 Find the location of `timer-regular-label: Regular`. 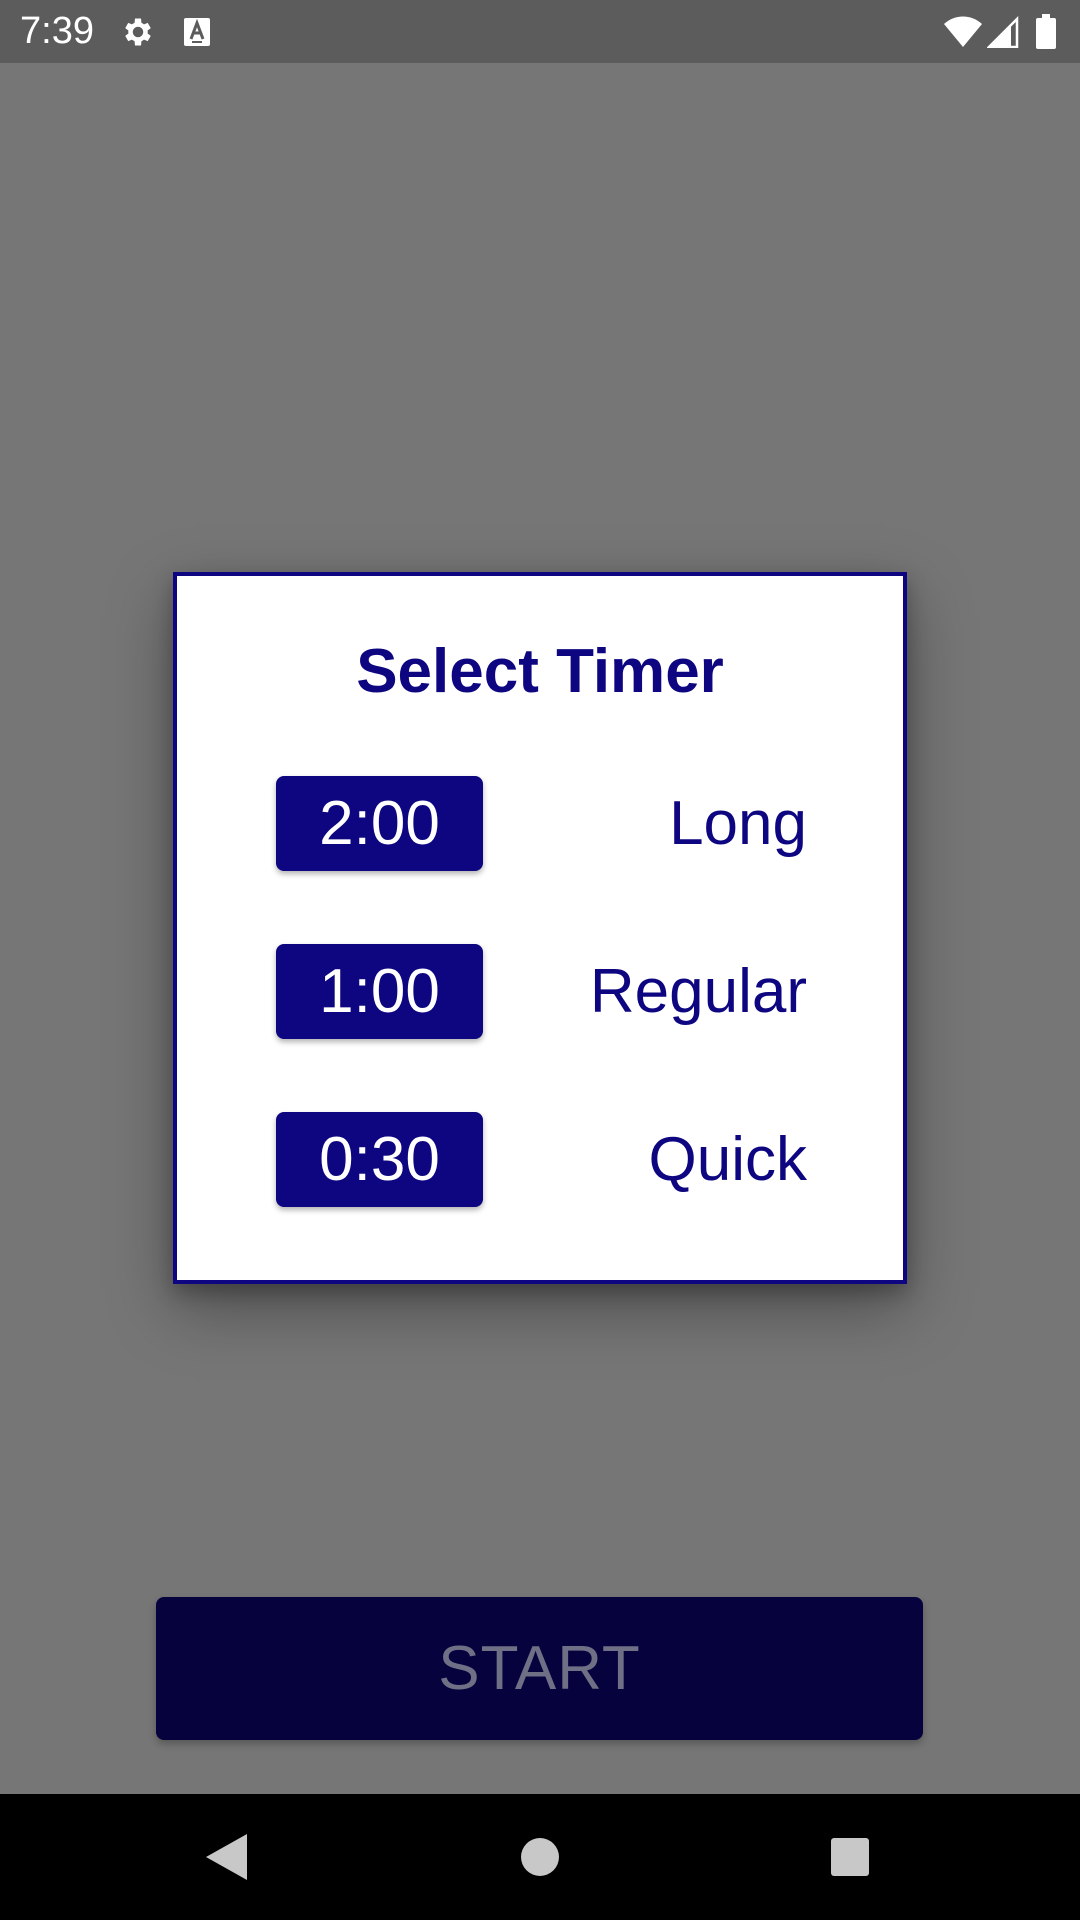

timer-regular-label: Regular is located at coordinates (698, 991).